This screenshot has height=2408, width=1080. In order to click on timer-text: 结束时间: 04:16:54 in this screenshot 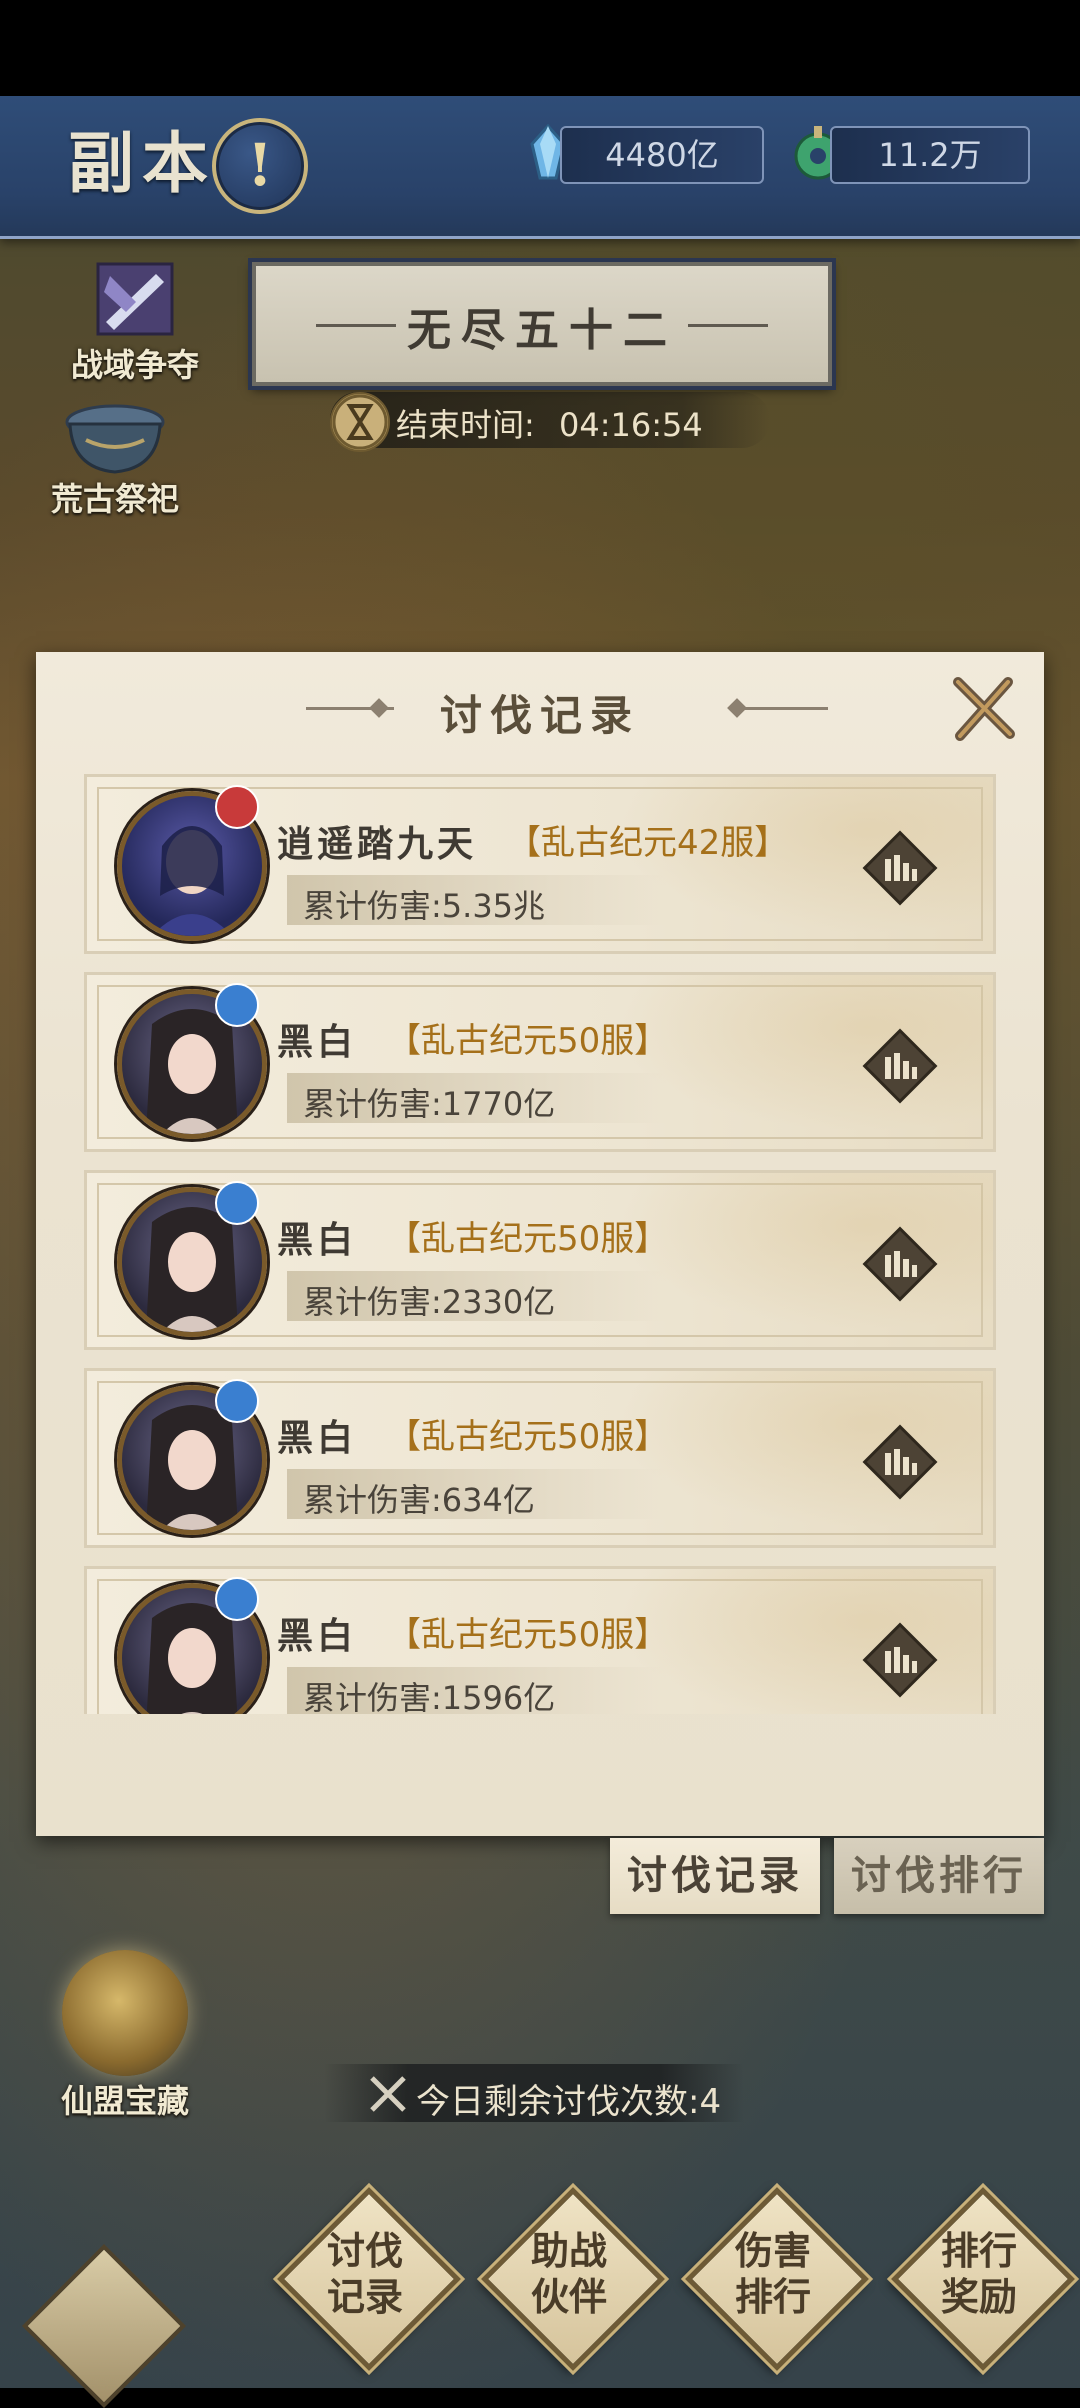, I will do `click(549, 423)`.